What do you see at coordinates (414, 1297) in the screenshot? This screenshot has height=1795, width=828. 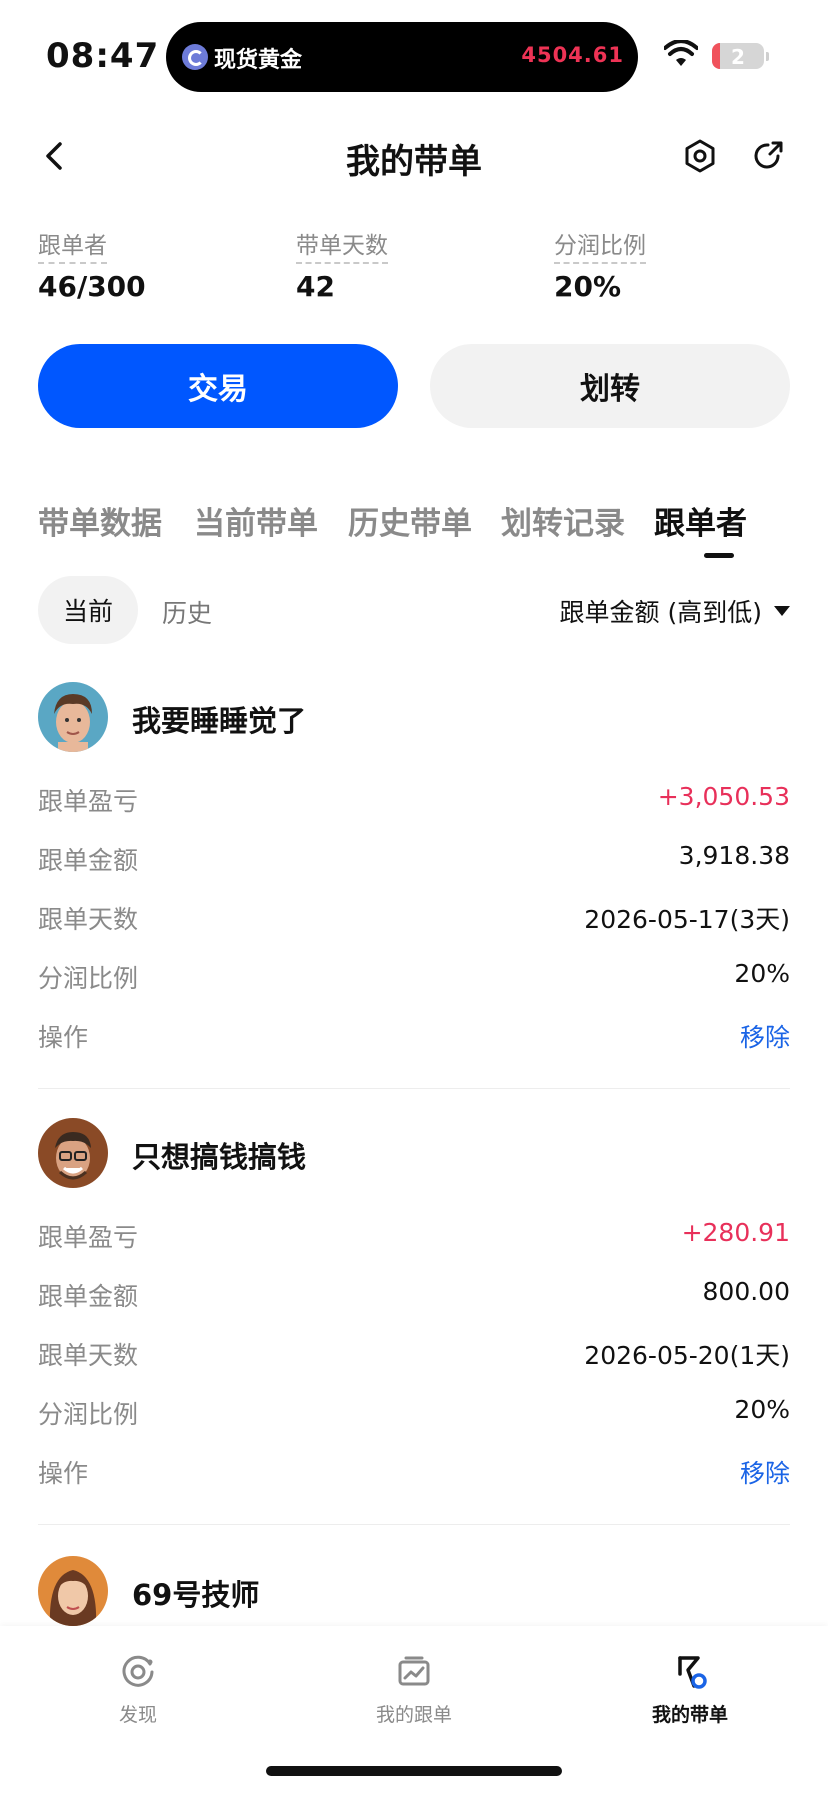 I see `row-amount: 跟单金额 800.00` at bounding box center [414, 1297].